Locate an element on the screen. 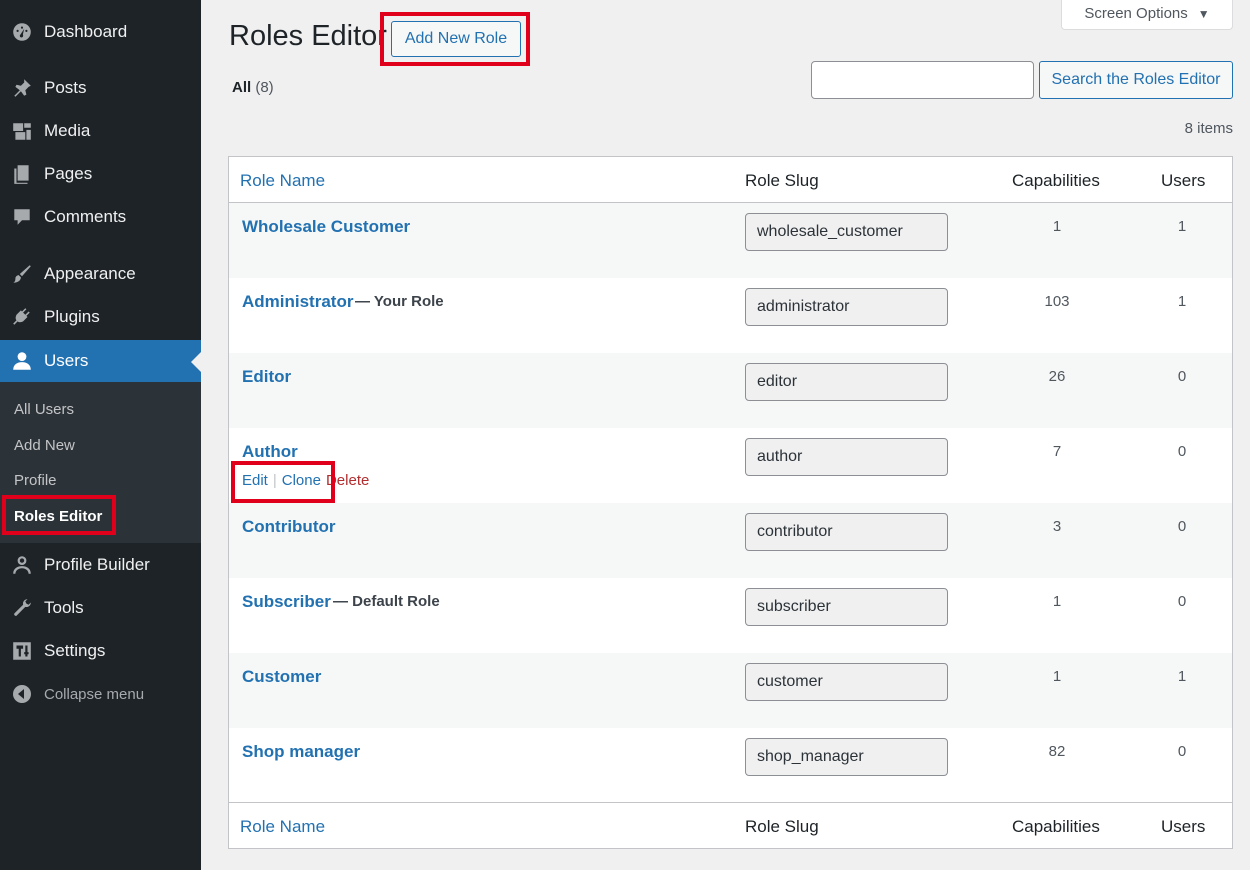 This screenshot has width=1250, height=870. column-header-role-name: Role Name is located at coordinates (282, 181).